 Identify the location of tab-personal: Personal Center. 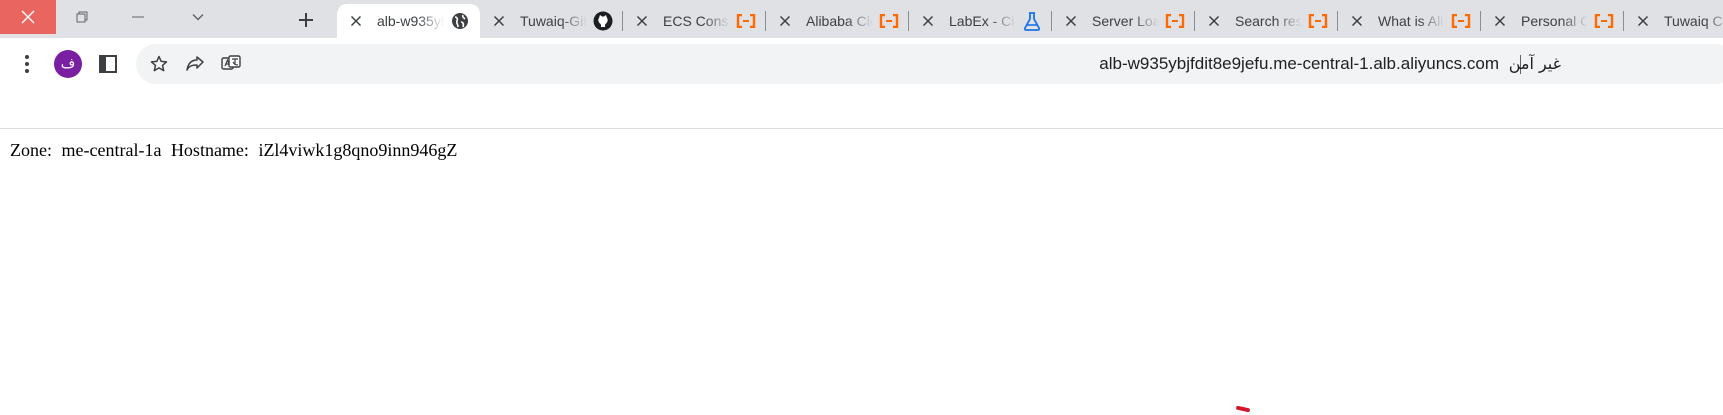
(1552, 21).